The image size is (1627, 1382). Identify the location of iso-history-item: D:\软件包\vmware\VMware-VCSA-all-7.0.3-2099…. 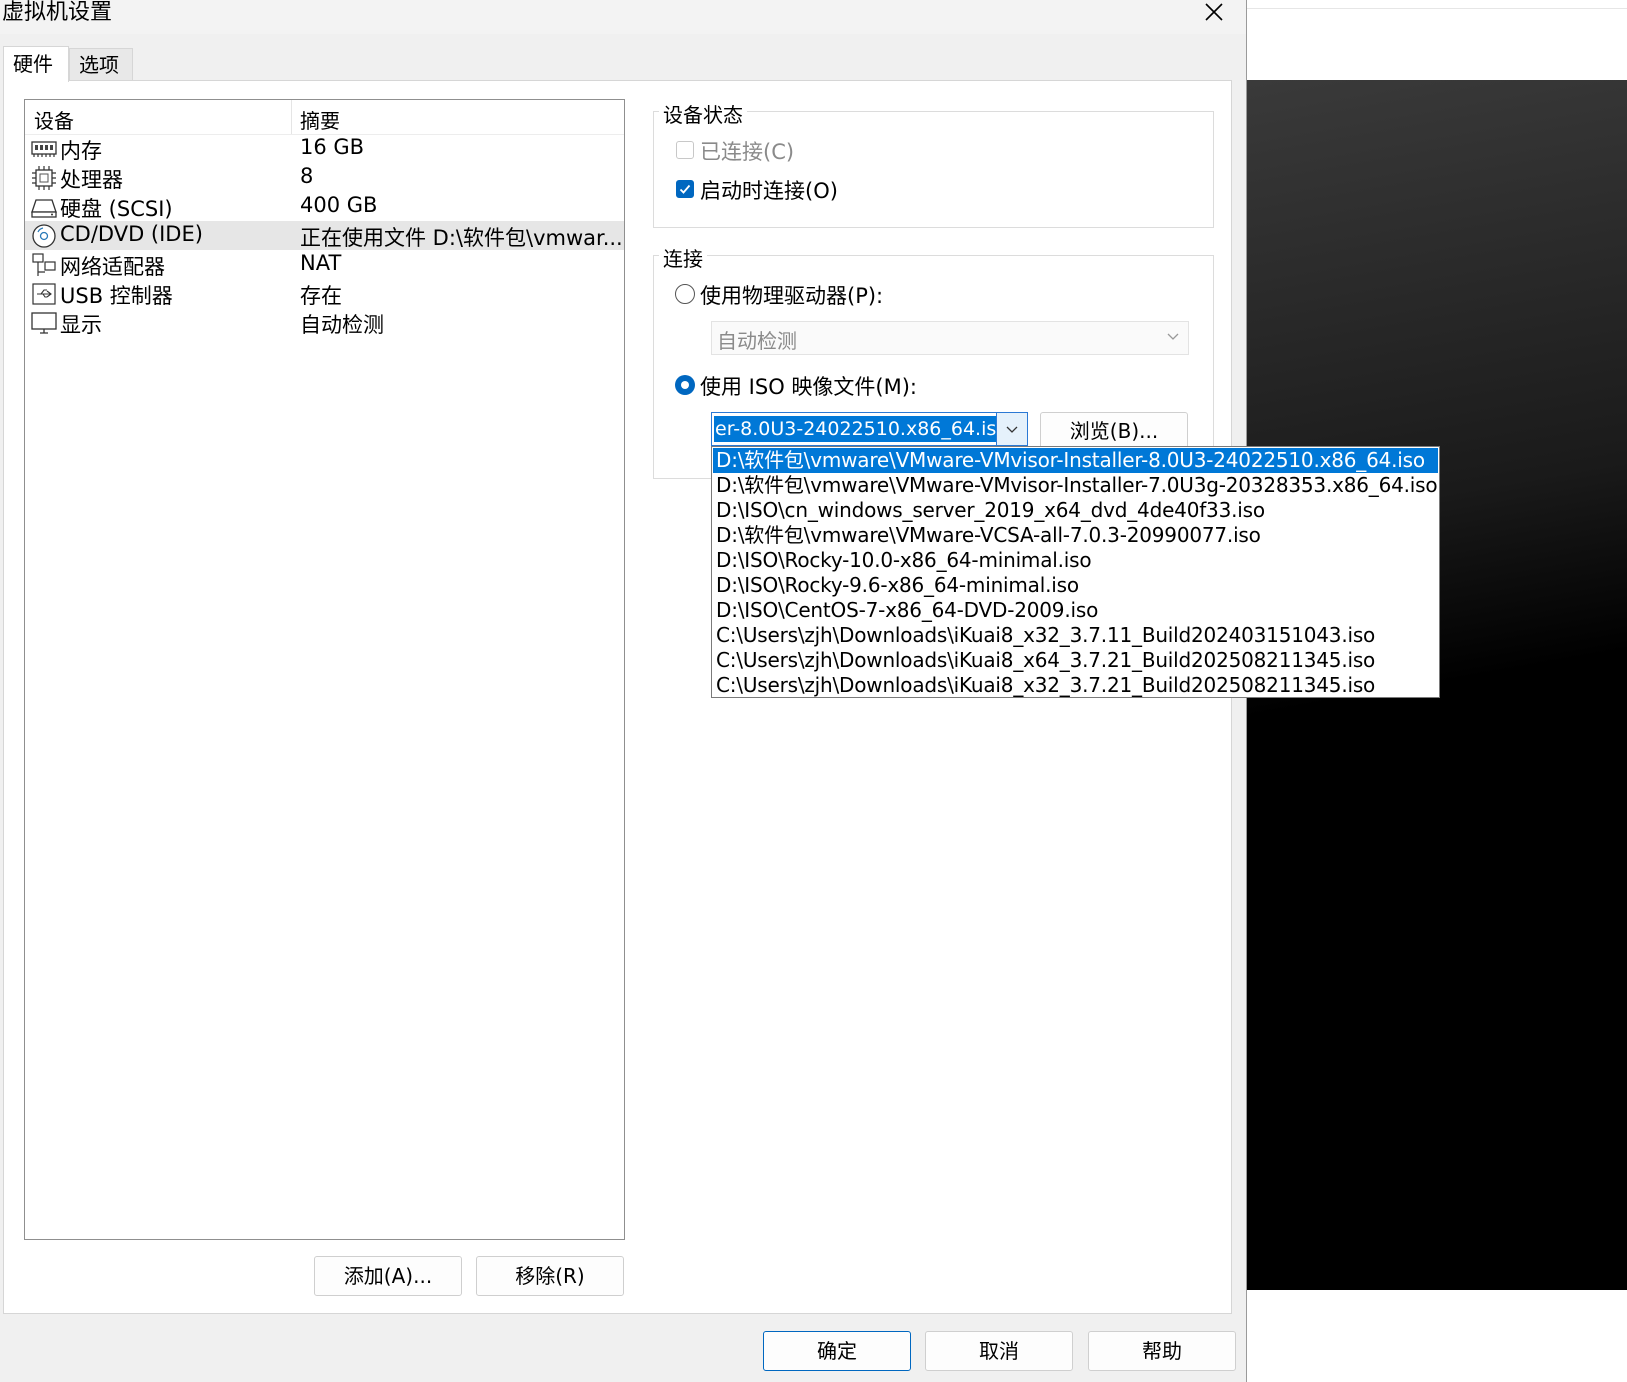
(1075, 535).